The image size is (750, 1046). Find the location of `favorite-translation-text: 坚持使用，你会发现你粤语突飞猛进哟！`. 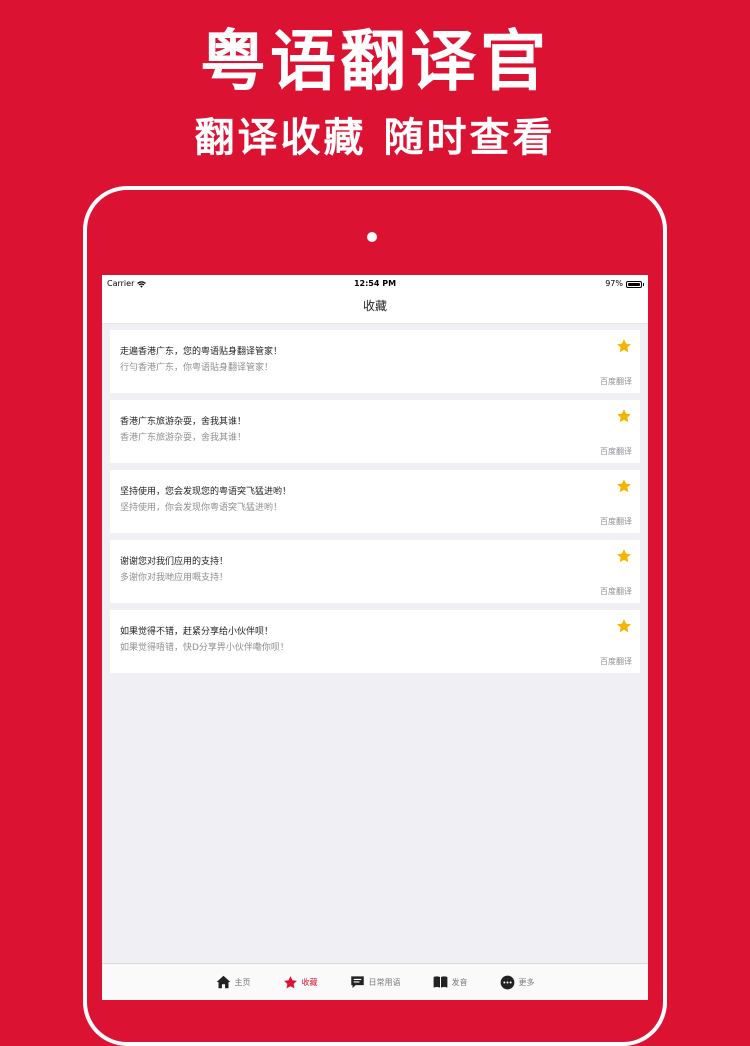

favorite-translation-text: 坚持使用，你会发现你粤语突飞猛进哟！ is located at coordinates (201, 508).